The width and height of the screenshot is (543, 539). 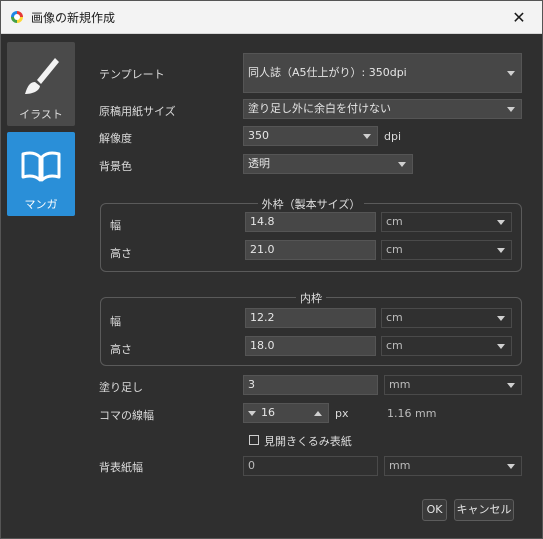 What do you see at coordinates (42, 76) in the screenshot?
I see `brush-icon` at bounding box center [42, 76].